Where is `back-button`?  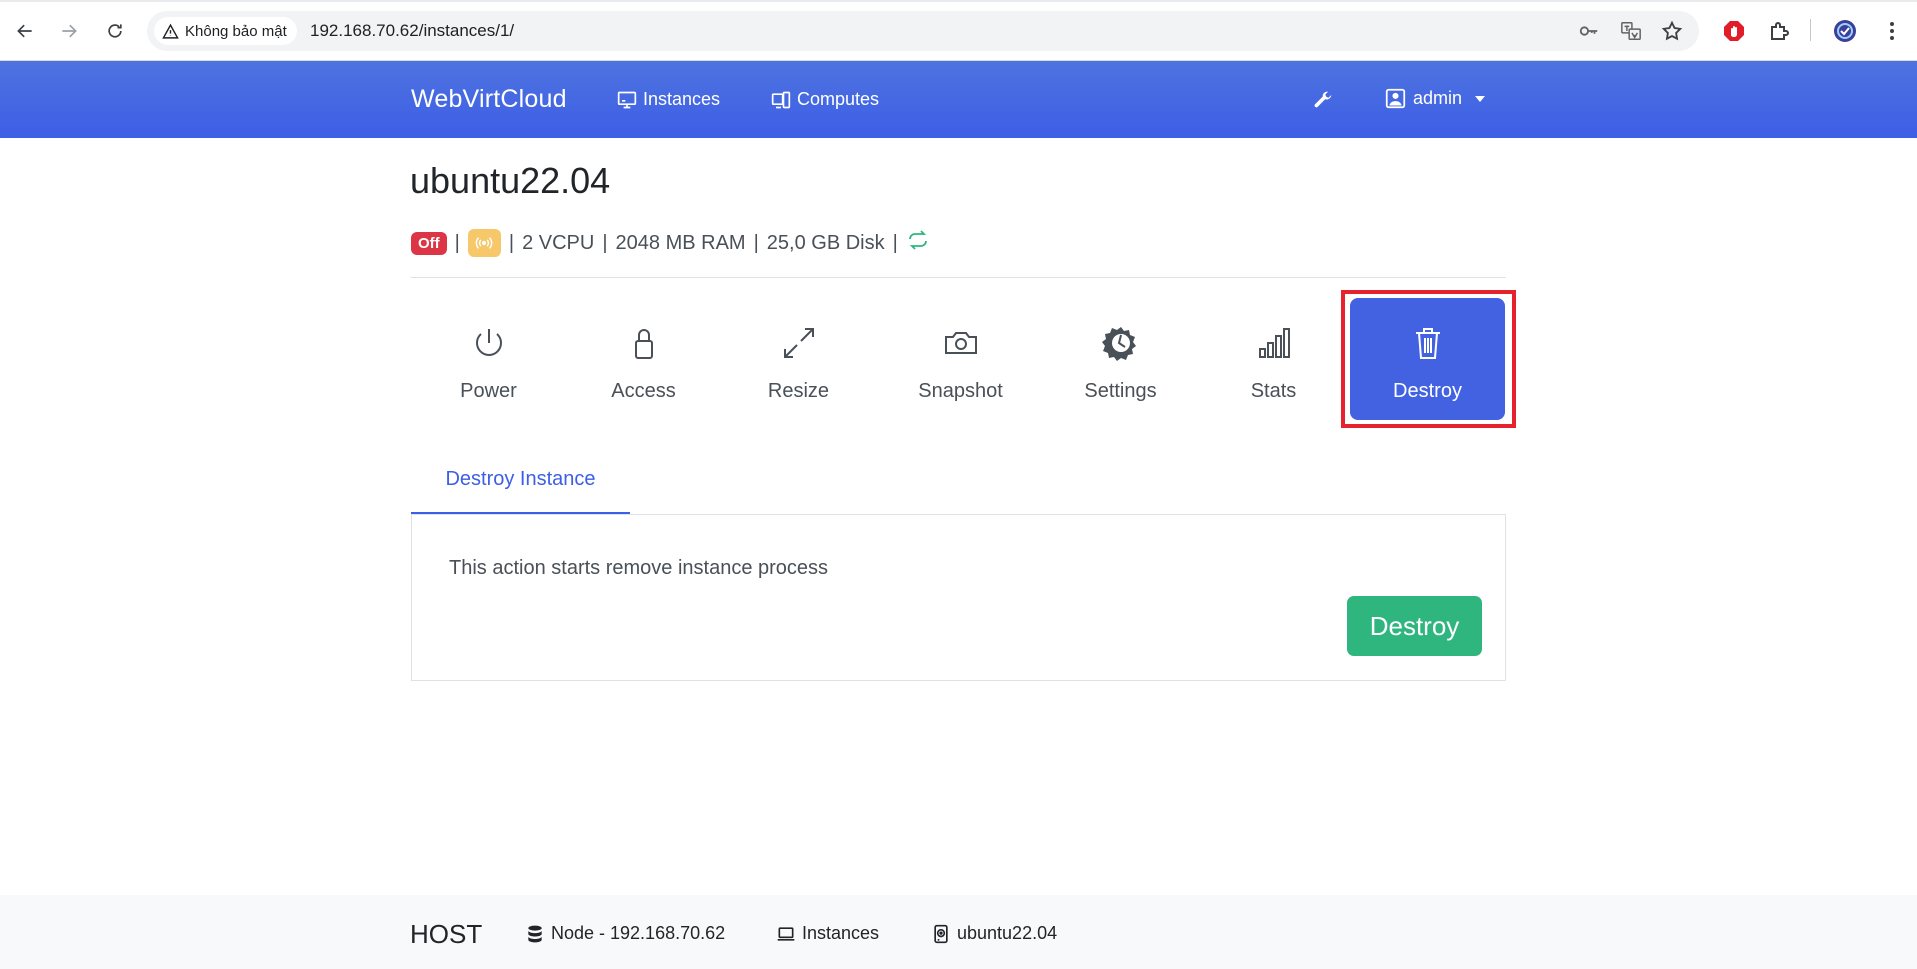
back-button is located at coordinates (25, 31).